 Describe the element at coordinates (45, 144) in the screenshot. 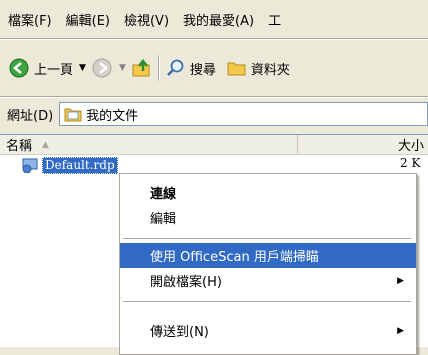

I see `sort-ascending-icon: ▲` at that location.